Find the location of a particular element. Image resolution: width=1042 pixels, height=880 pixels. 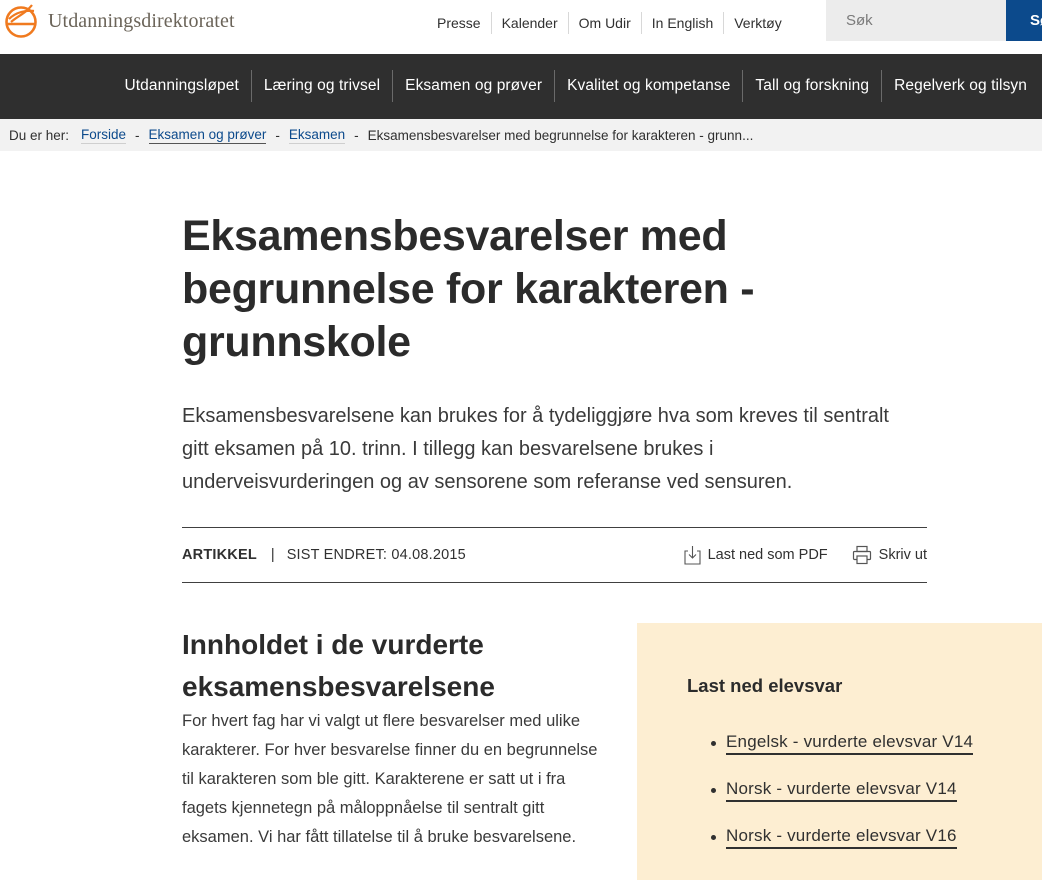

link-engelsk-v14: Engelsk - vurderte elevsvar V14 is located at coordinates (850, 743).